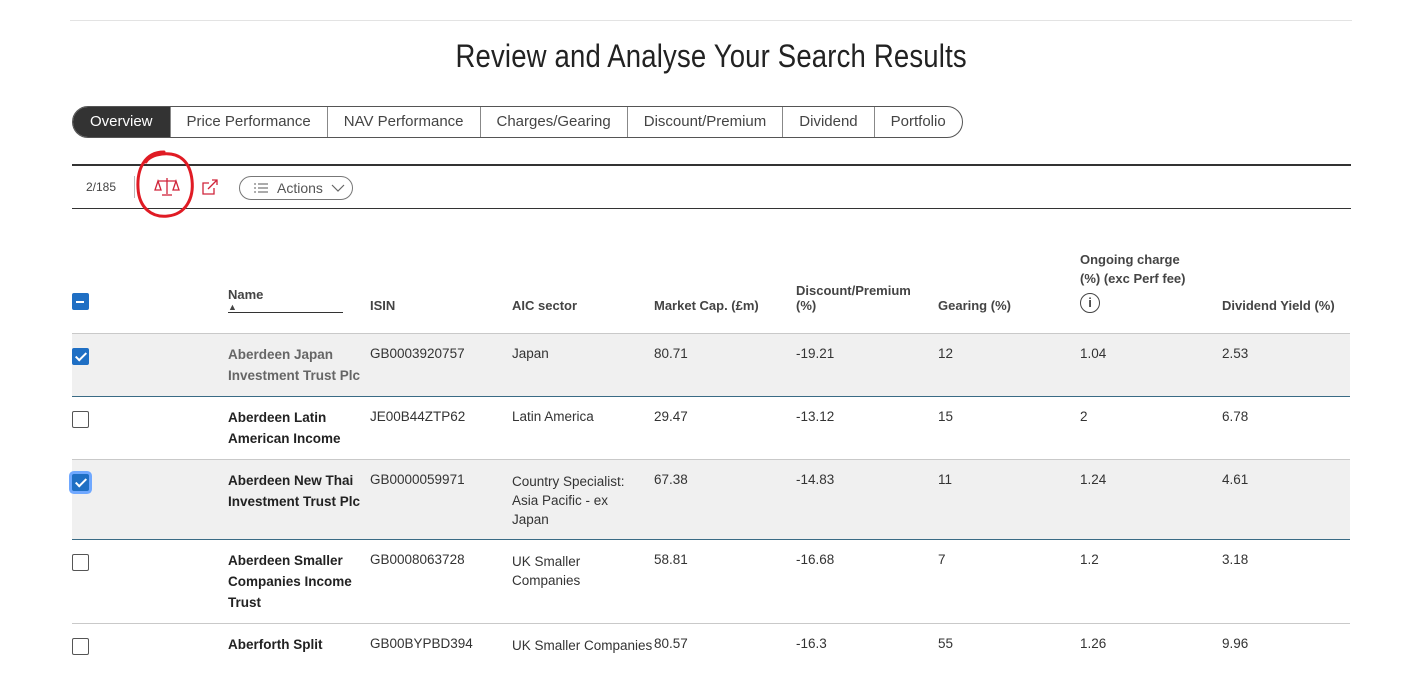 The height and width of the screenshot is (689, 1408). What do you see at coordinates (946, 643) in the screenshot?
I see `gearing-cell: 55` at bounding box center [946, 643].